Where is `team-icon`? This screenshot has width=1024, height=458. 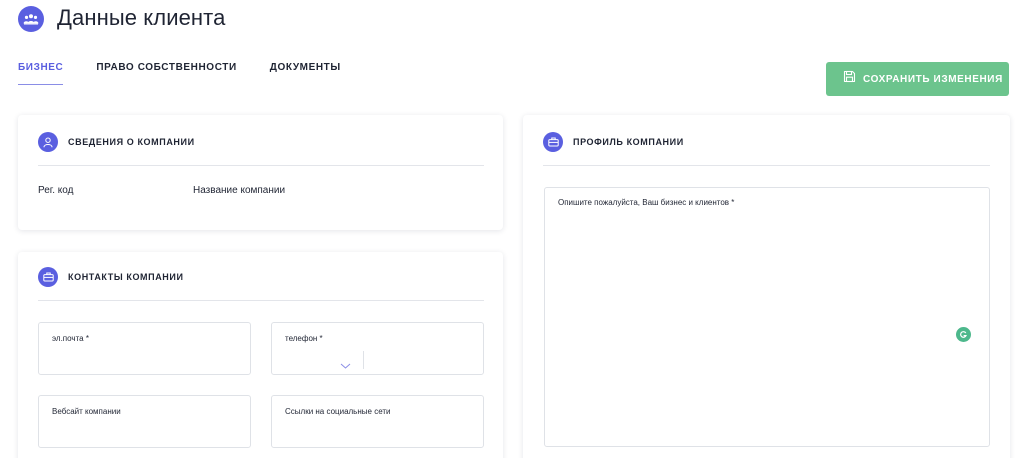 team-icon is located at coordinates (31, 19).